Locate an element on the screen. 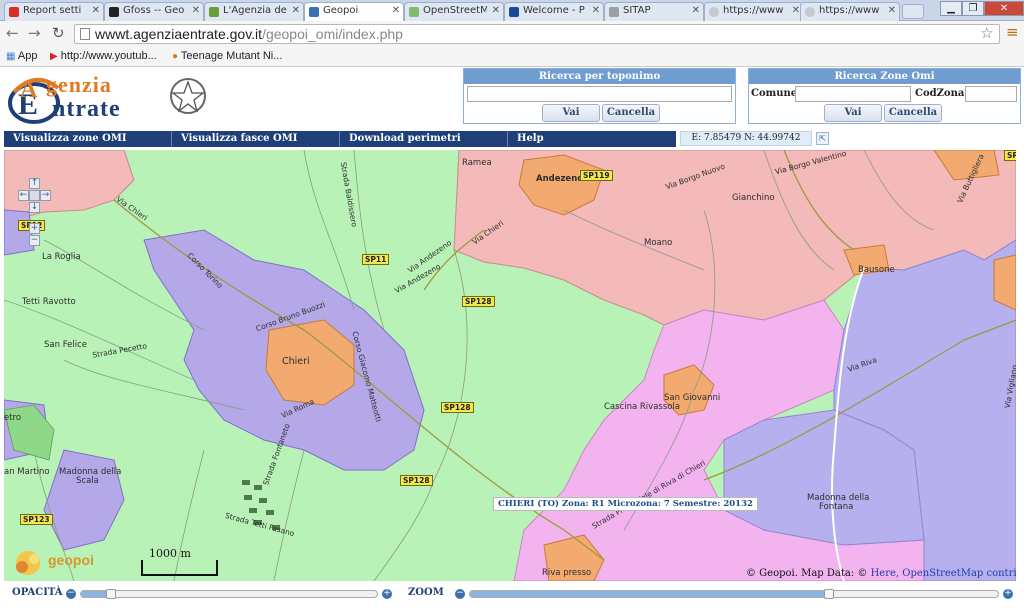 Image resolution: width=1024 pixels, height=616 pixels. bookmark-apps: ▦ App is located at coordinates (21, 56).